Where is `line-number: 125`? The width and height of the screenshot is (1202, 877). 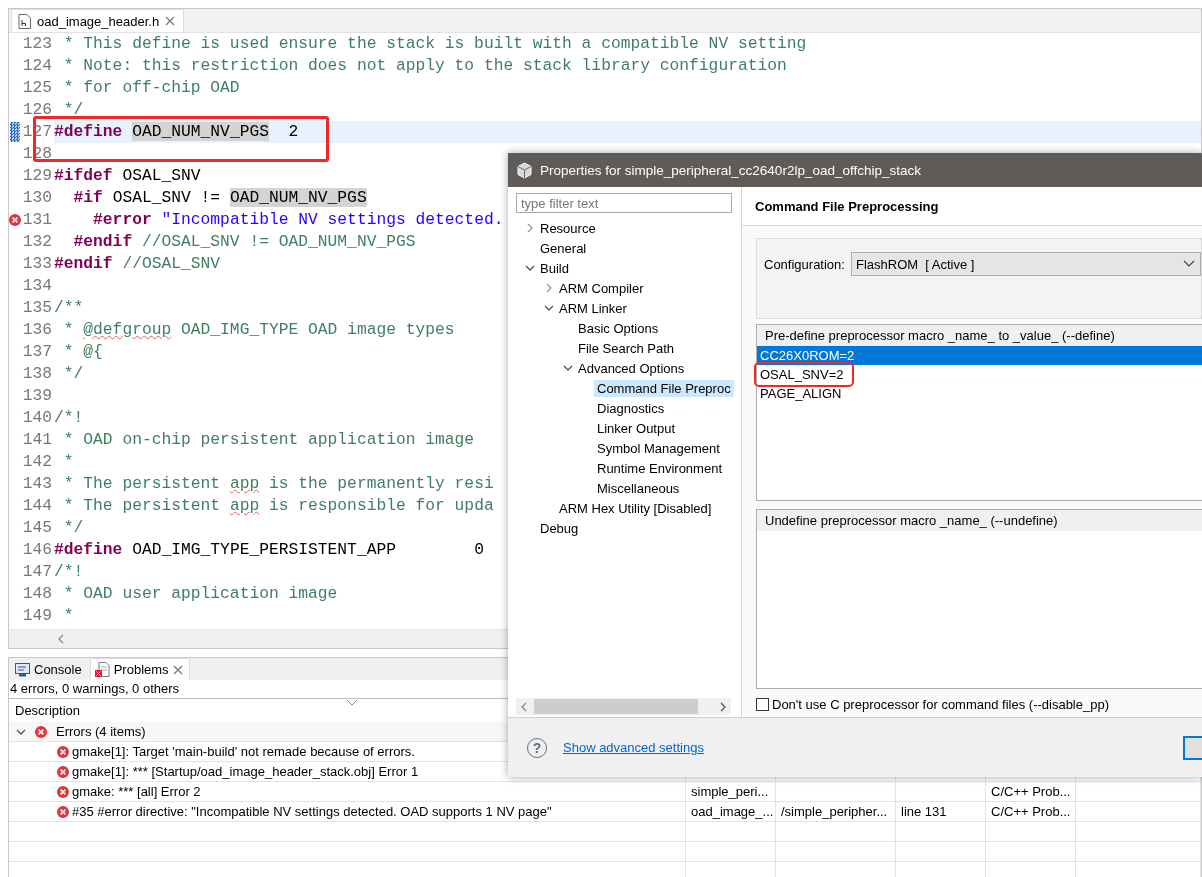 line-number: 125 is located at coordinates (37, 88).